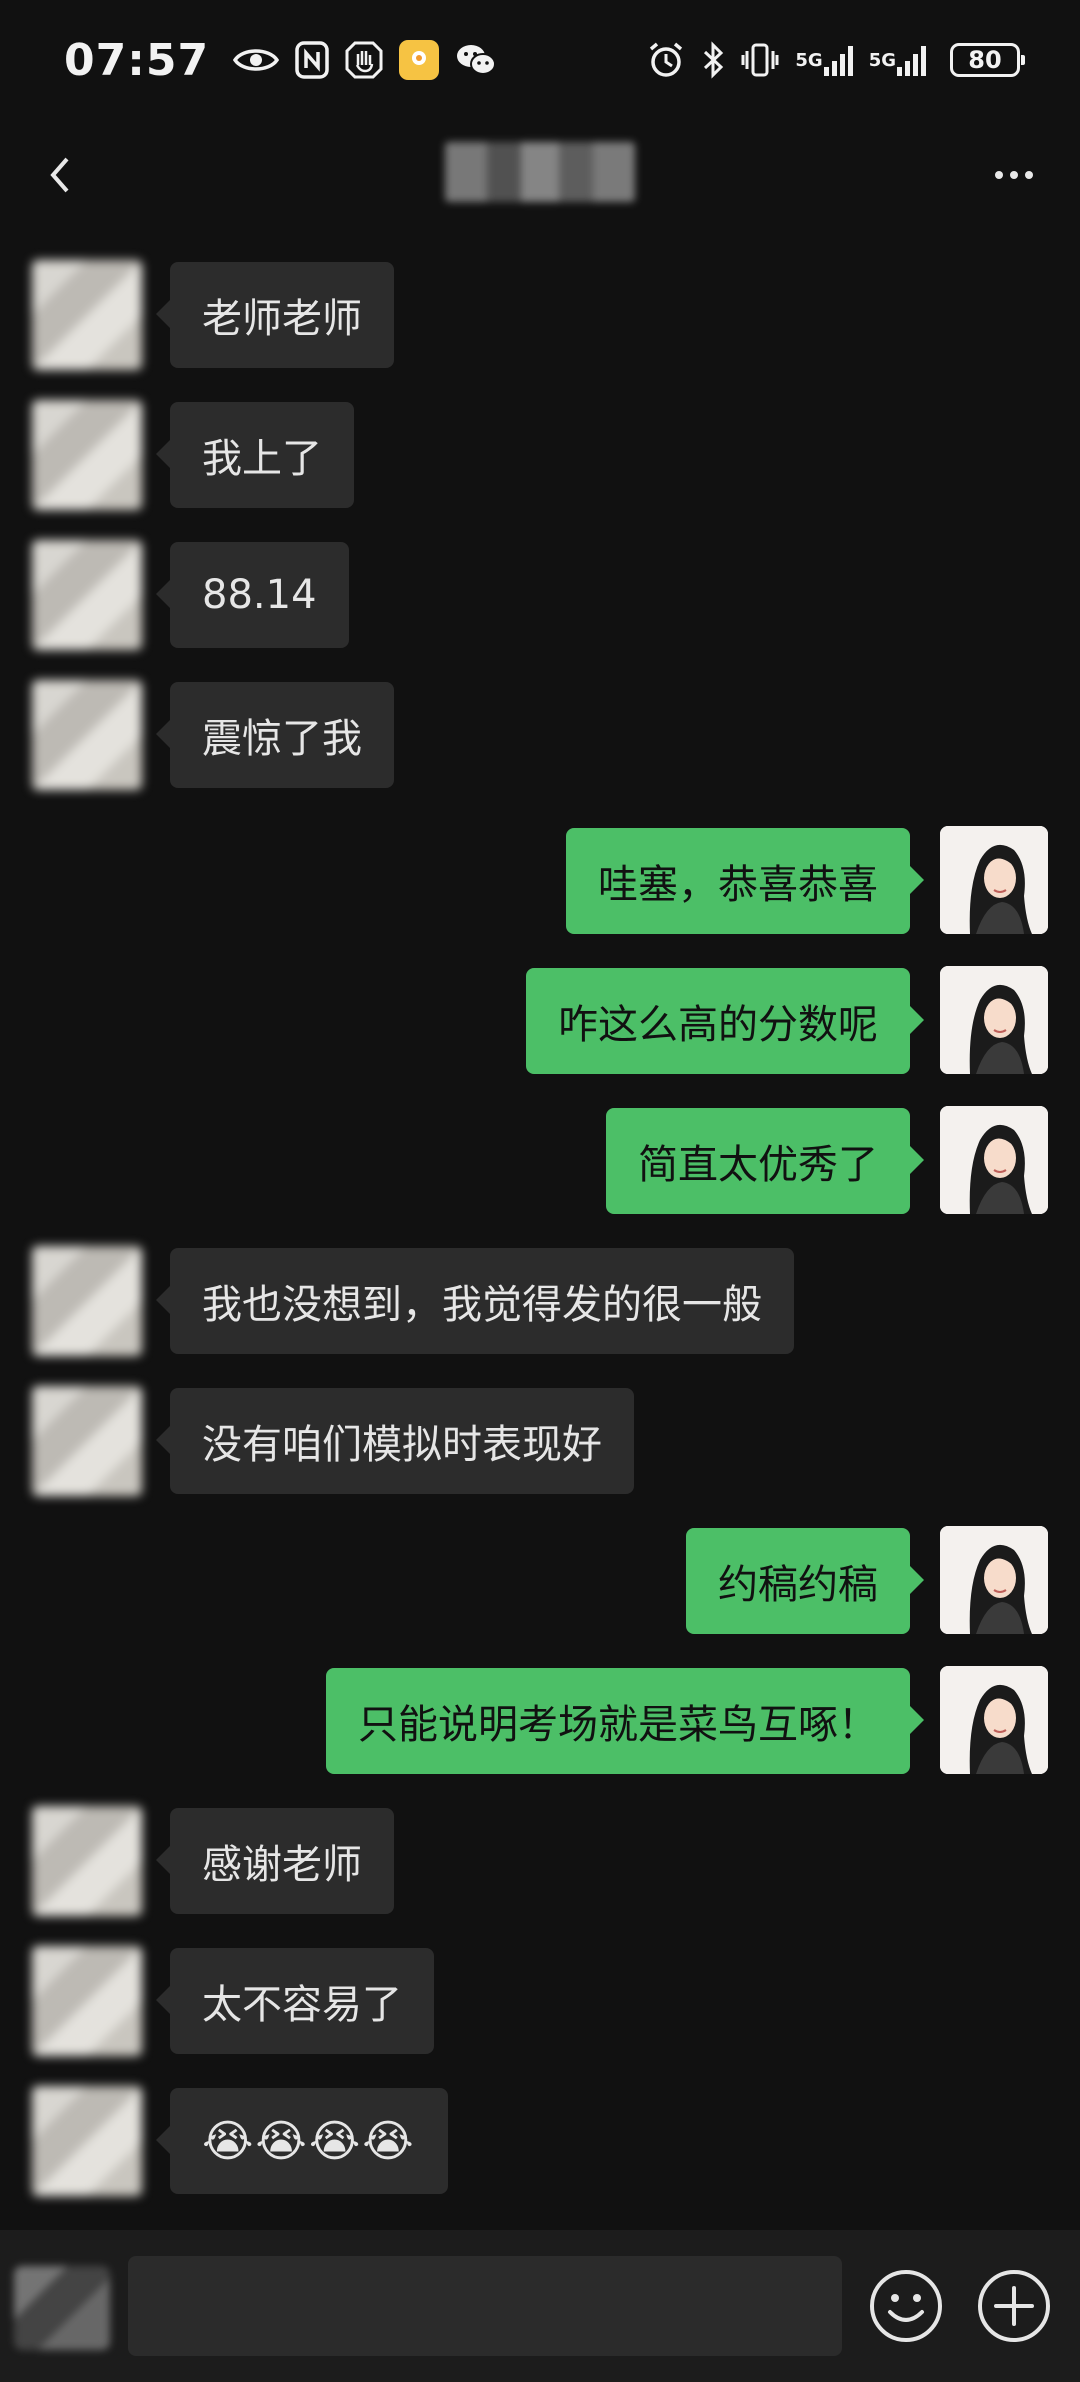 This screenshot has width=1080, height=2382. I want to click on message-row-outgoing: 哇塞，恭喜恭喜, so click(540, 881).